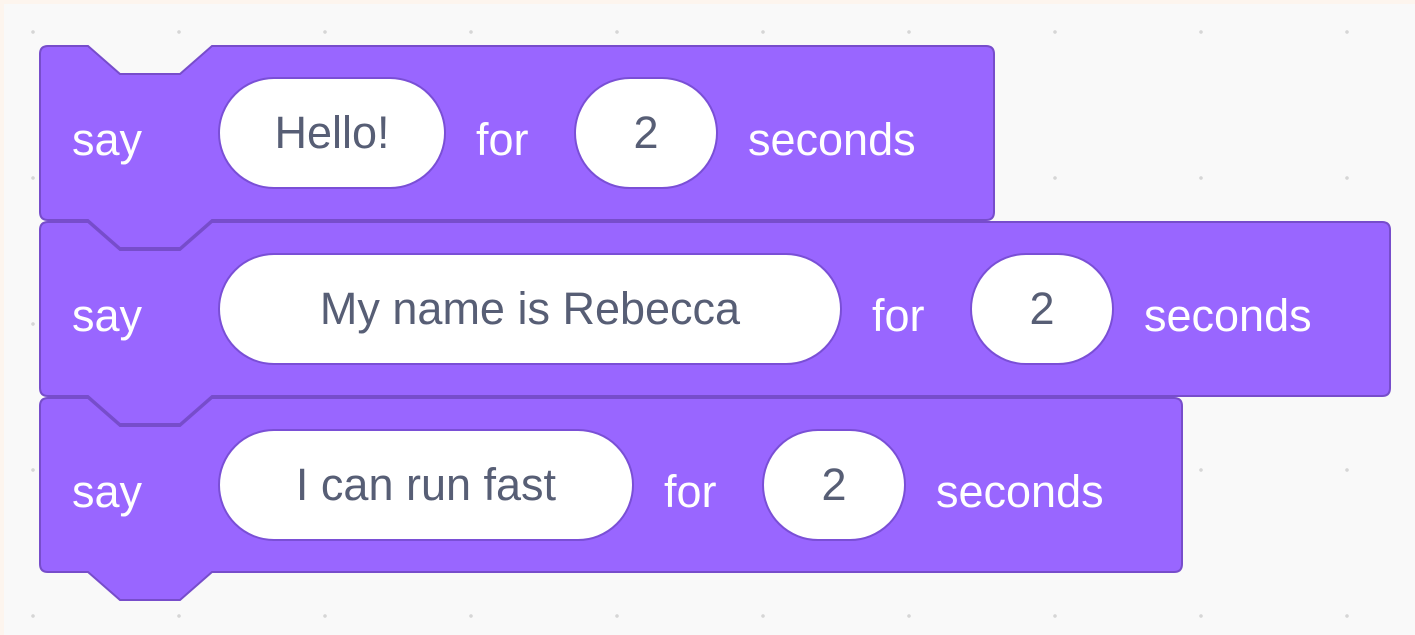  I want to click on message-input: Hello!, so click(332, 133).